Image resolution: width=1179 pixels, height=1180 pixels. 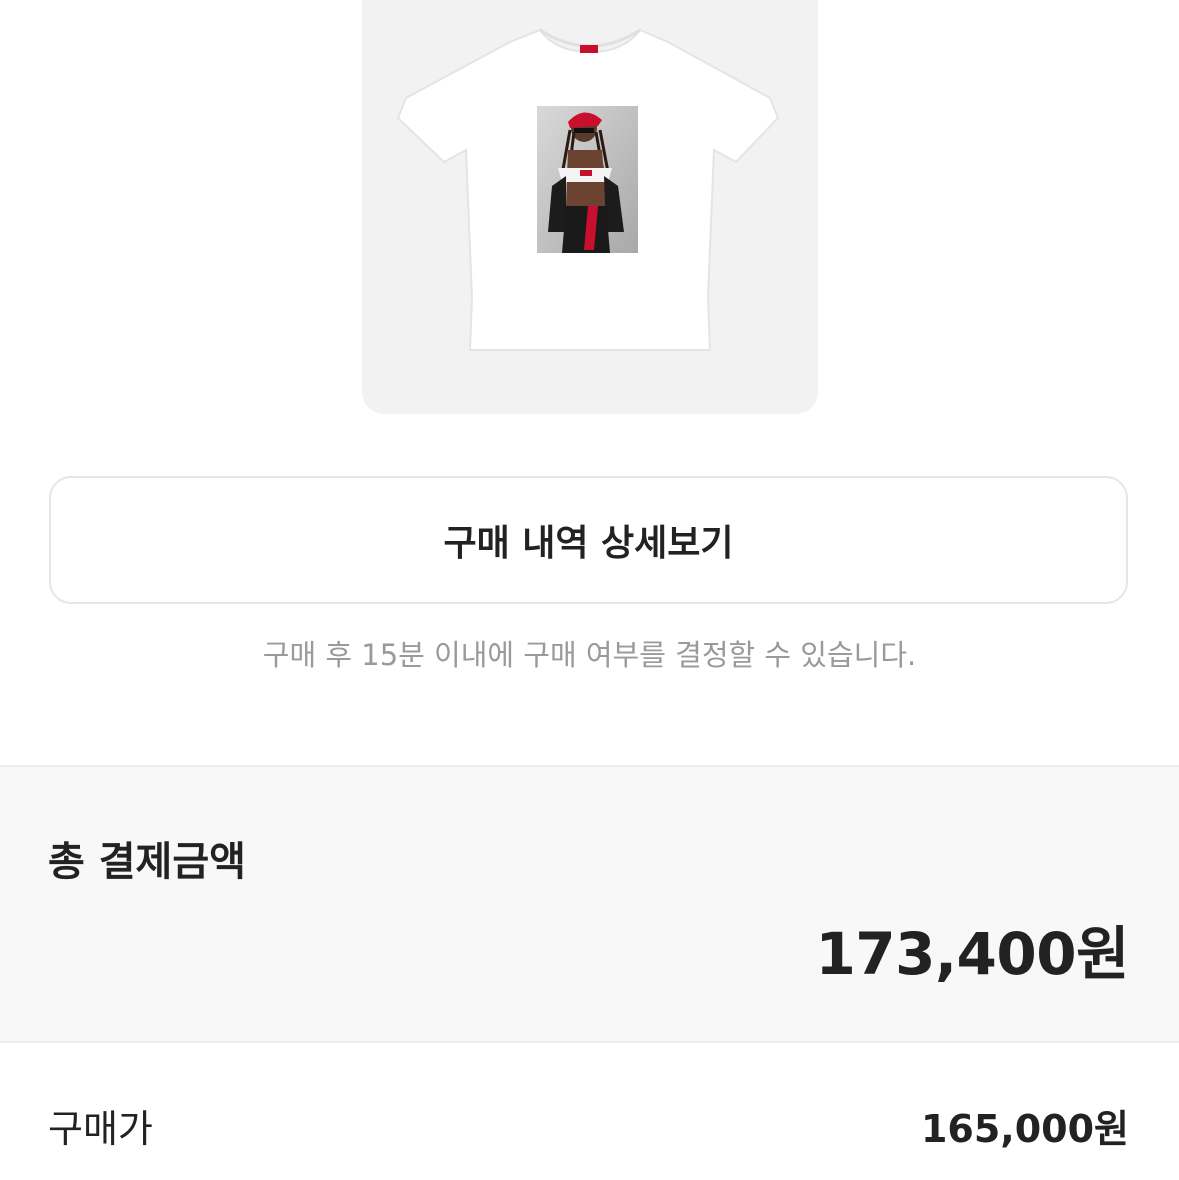 What do you see at coordinates (588, 189) in the screenshot?
I see `product-image` at bounding box center [588, 189].